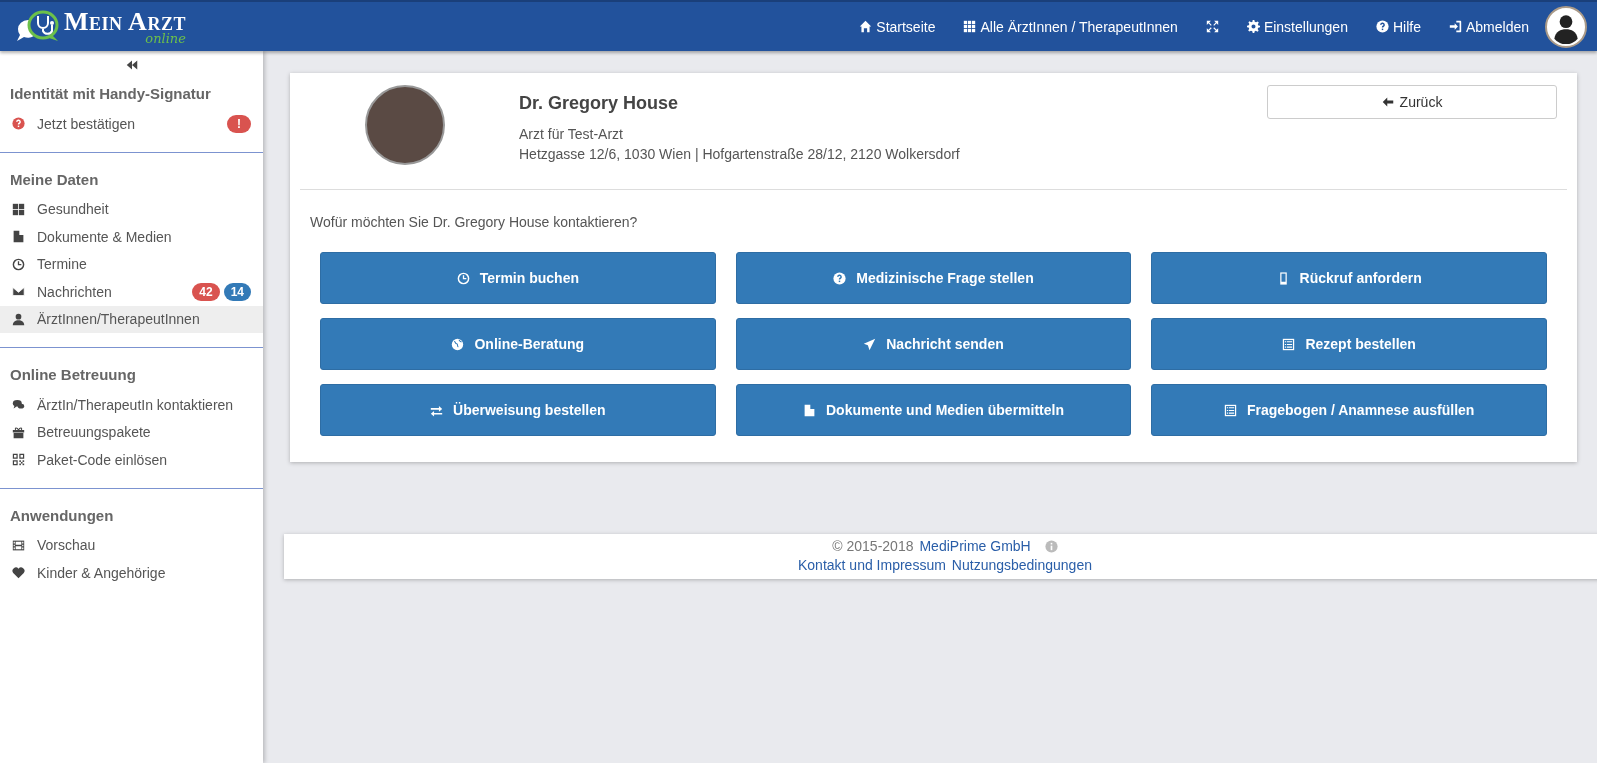  I want to click on action-button: Dokumente und Medien übermitteln, so click(933, 410).